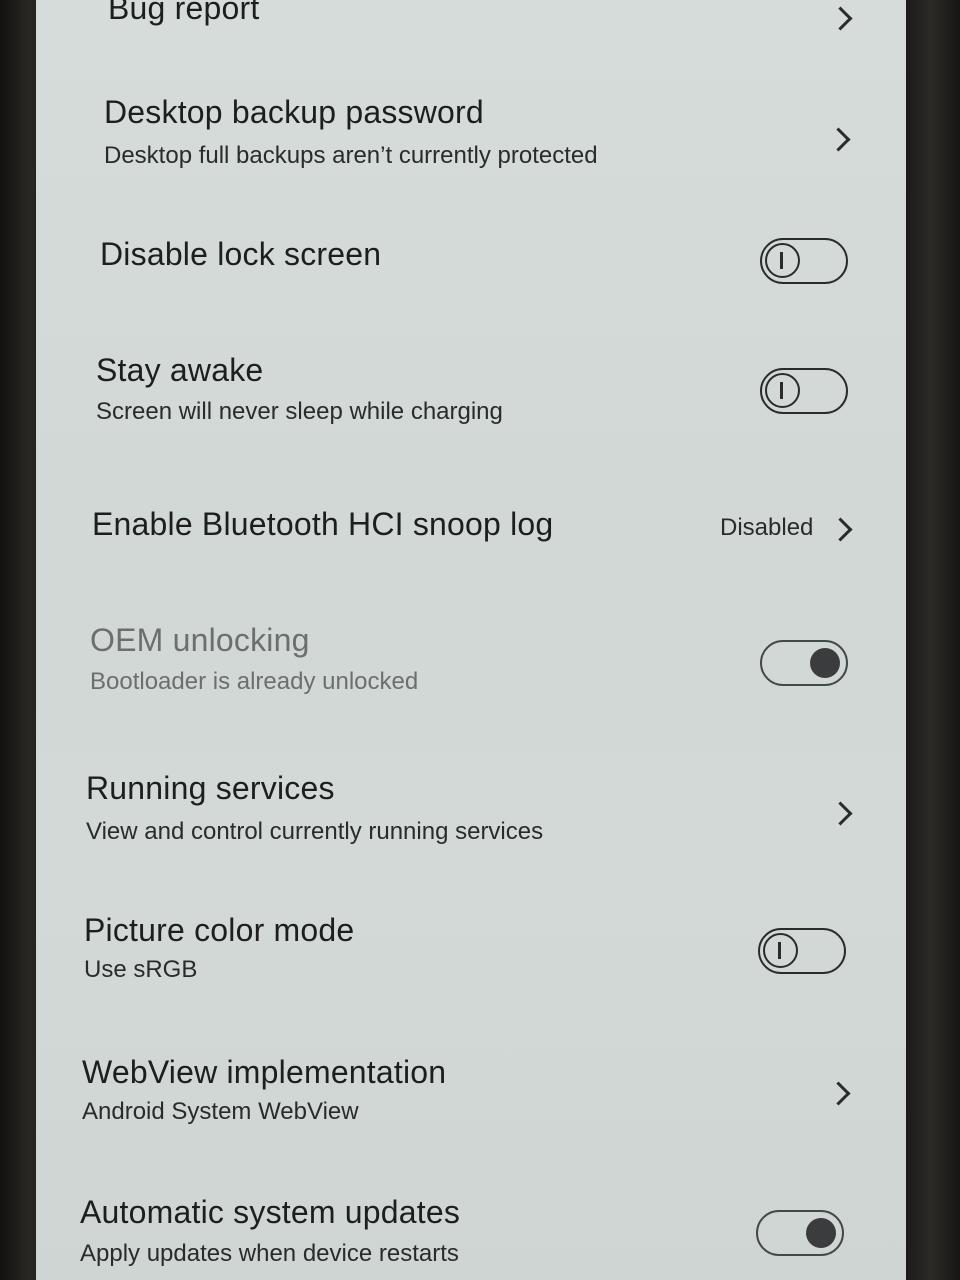  What do you see at coordinates (219, 930) in the screenshot?
I see `setting-title: Picture color mode` at bounding box center [219, 930].